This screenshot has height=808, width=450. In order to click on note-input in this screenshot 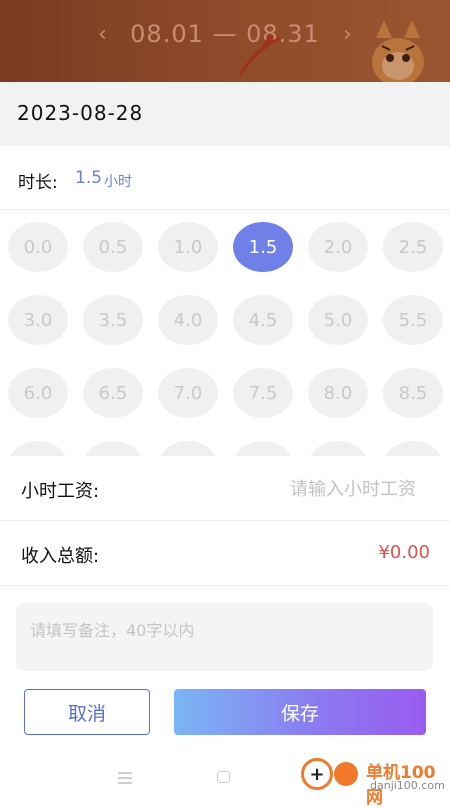, I will do `click(224, 637)`.